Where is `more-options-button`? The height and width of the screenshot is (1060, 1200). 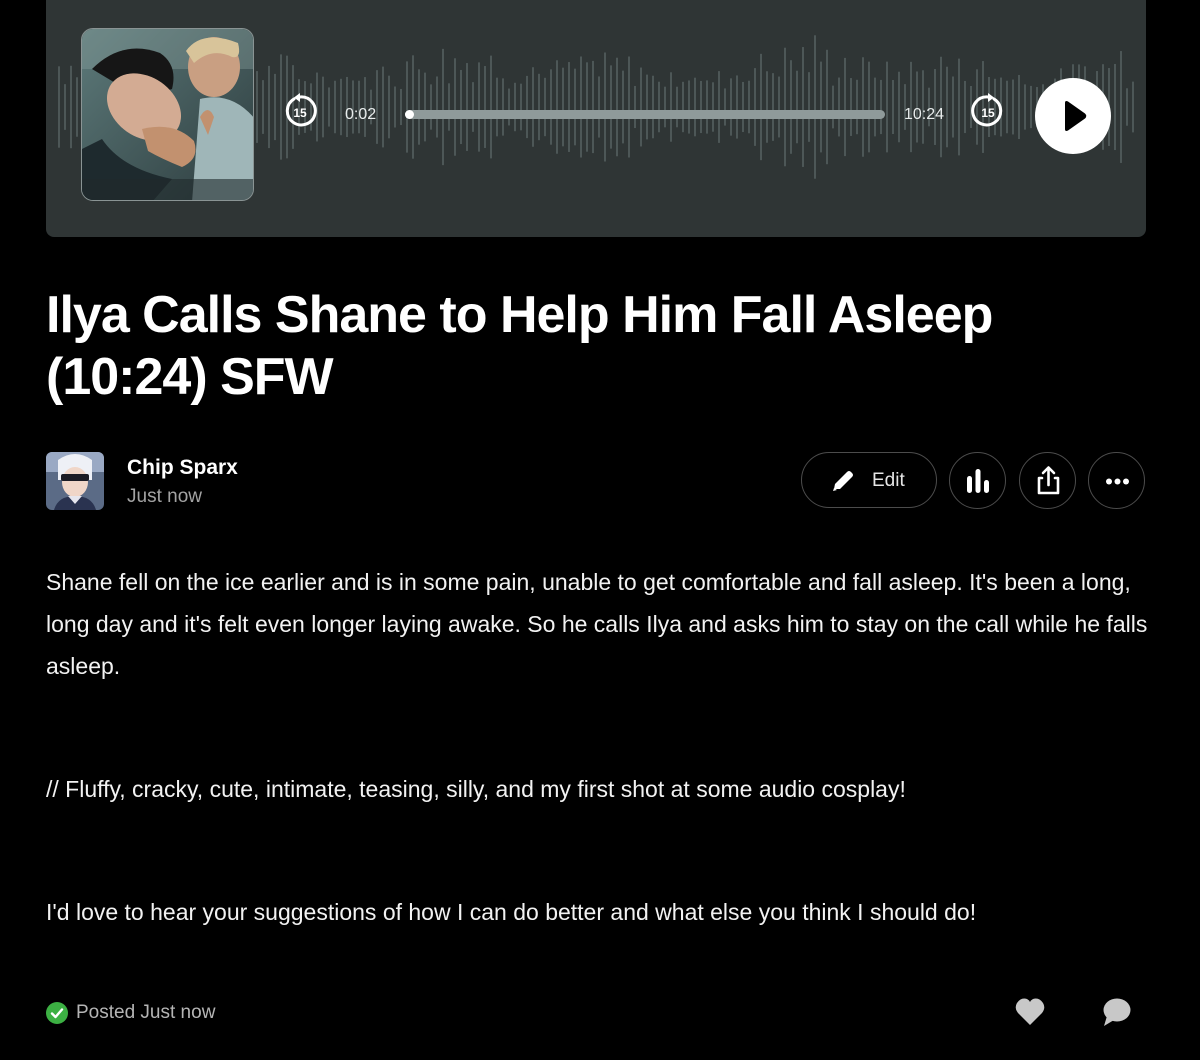
more-options-button is located at coordinates (1116, 480).